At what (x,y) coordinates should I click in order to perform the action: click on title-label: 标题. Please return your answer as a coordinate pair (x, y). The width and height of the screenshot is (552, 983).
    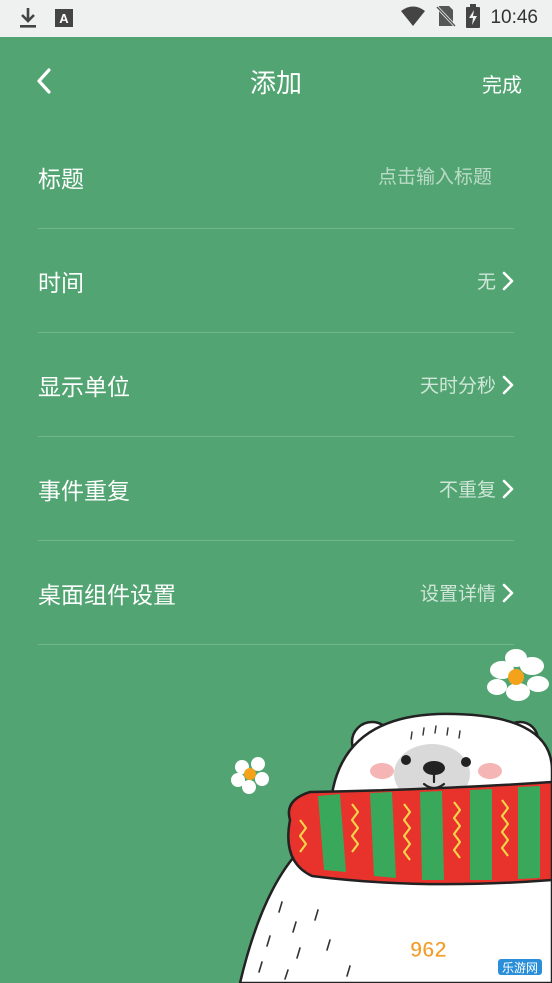
    Looking at the image, I should click on (61, 179).